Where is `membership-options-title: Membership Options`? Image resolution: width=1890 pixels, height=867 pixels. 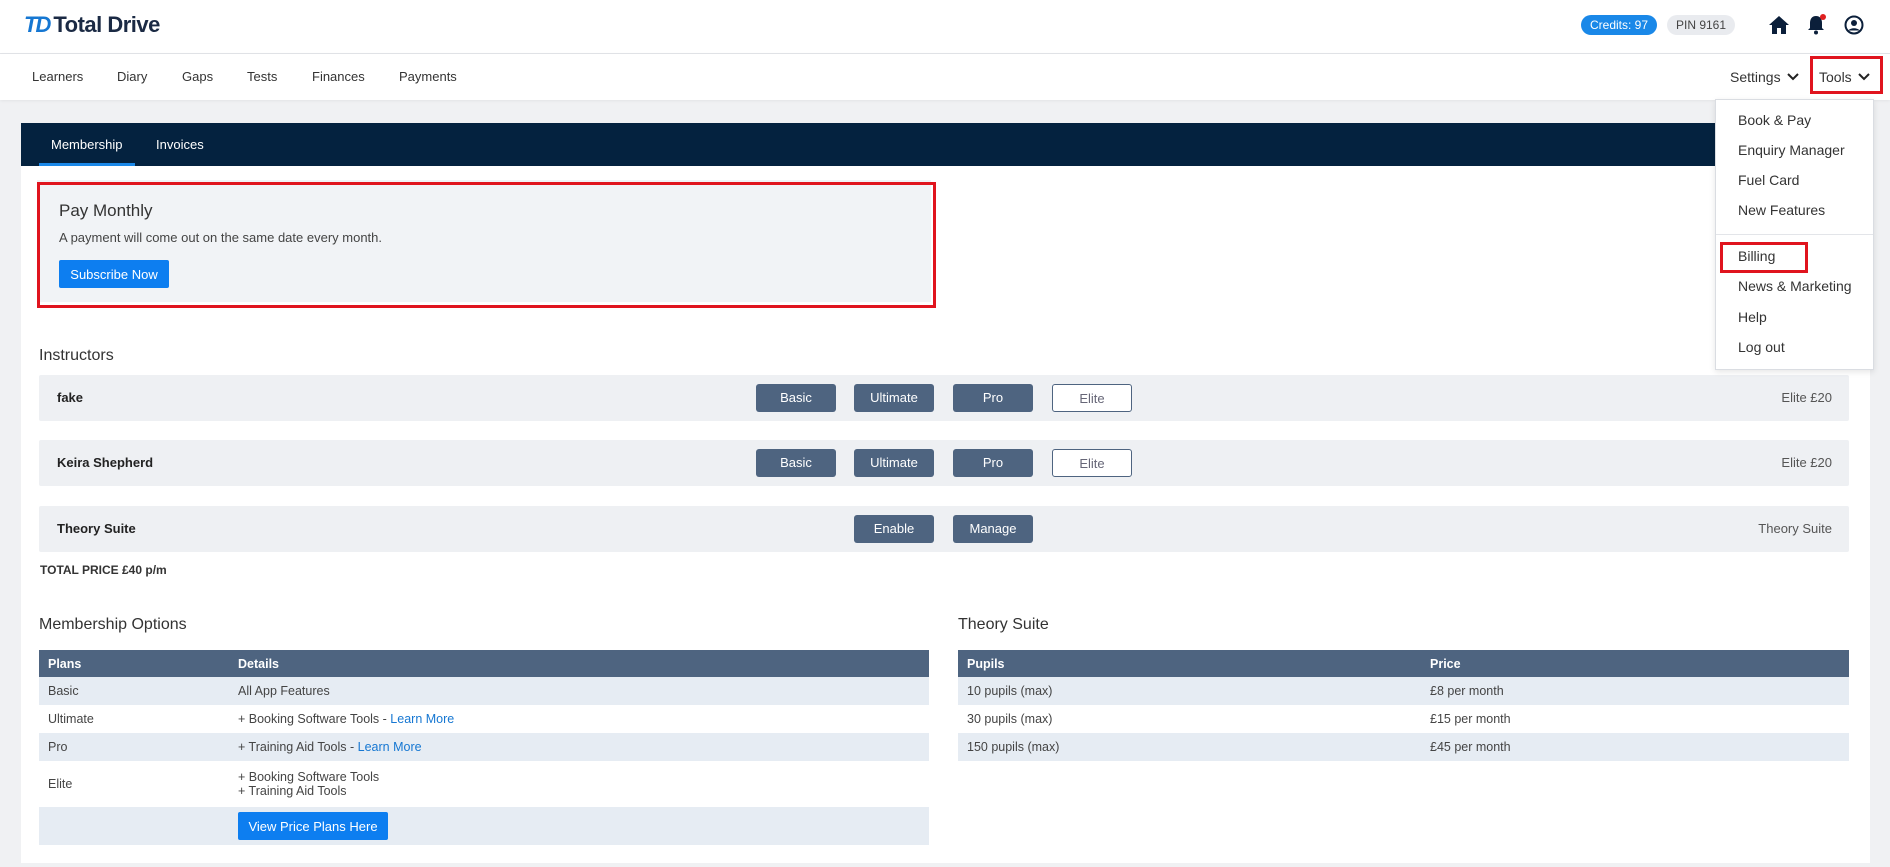
membership-options-title: Membership Options is located at coordinates (113, 624).